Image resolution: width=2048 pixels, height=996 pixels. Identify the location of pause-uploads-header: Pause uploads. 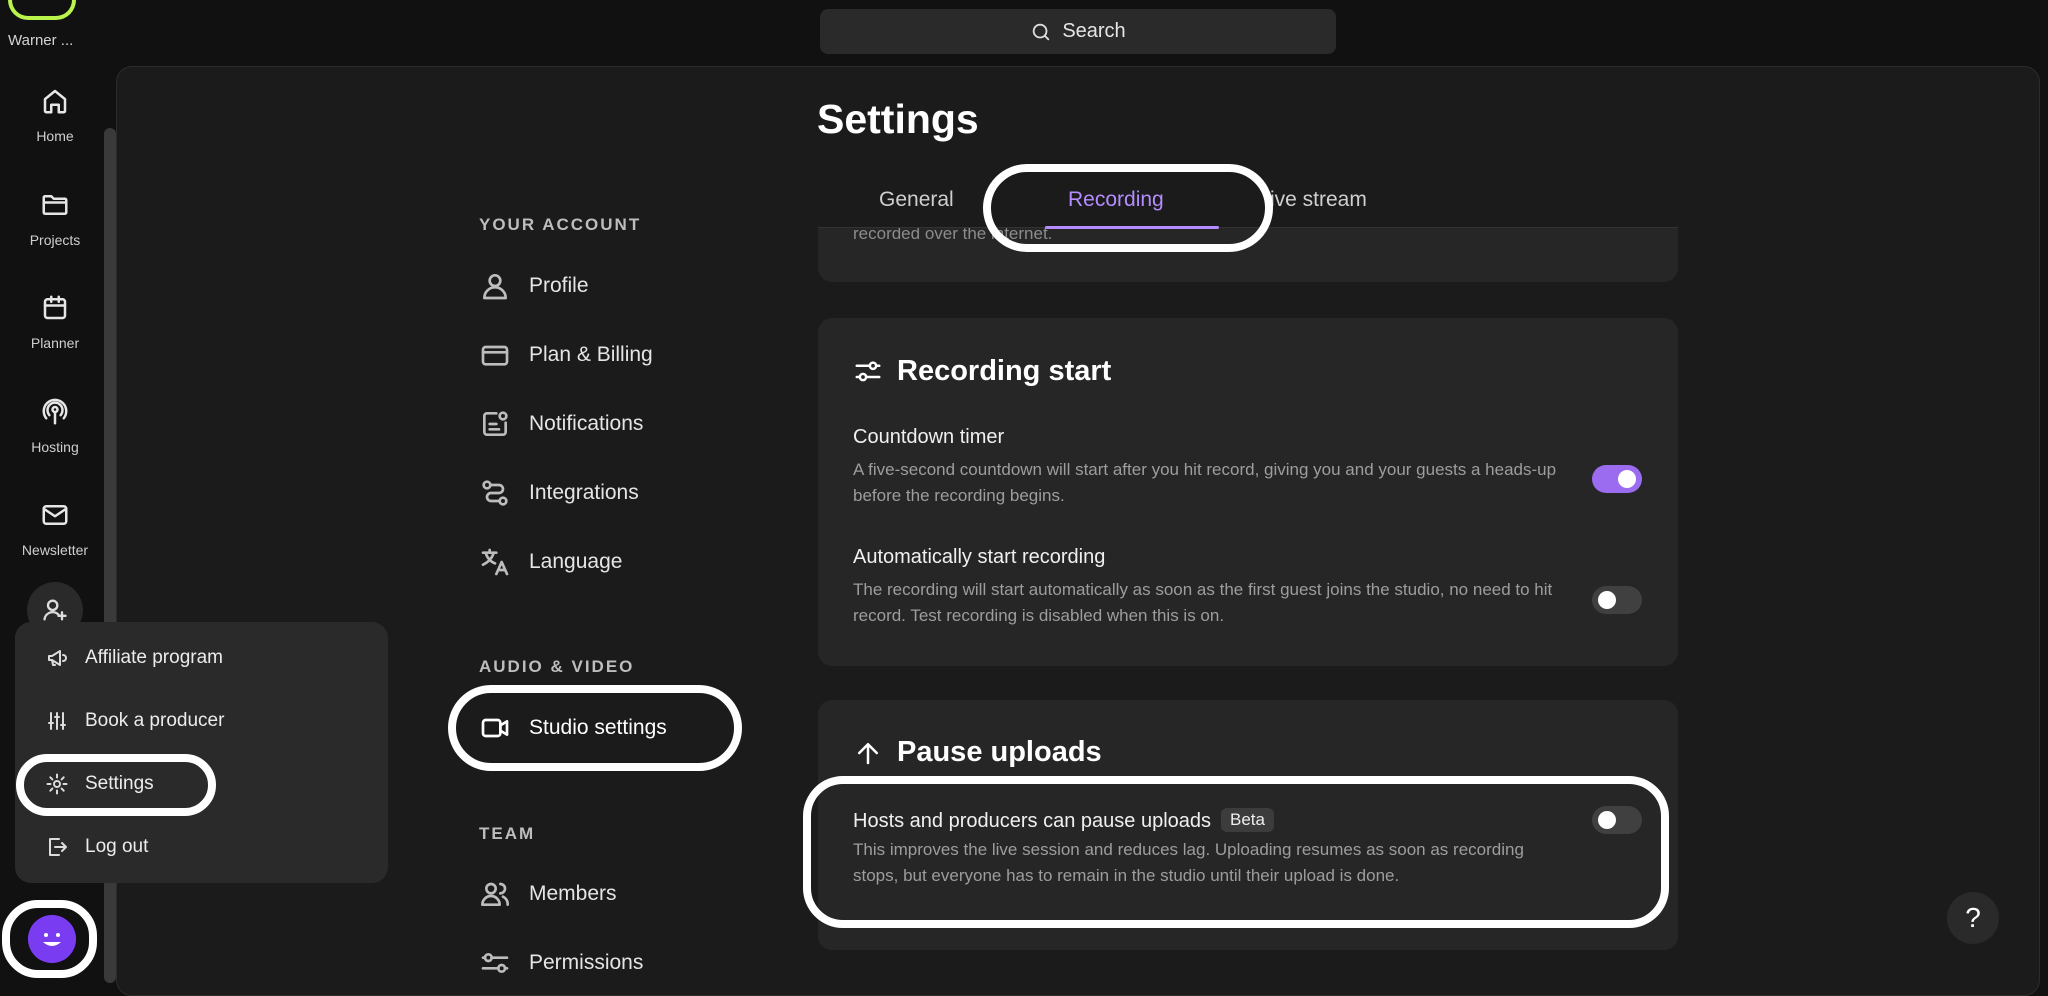
(977, 752).